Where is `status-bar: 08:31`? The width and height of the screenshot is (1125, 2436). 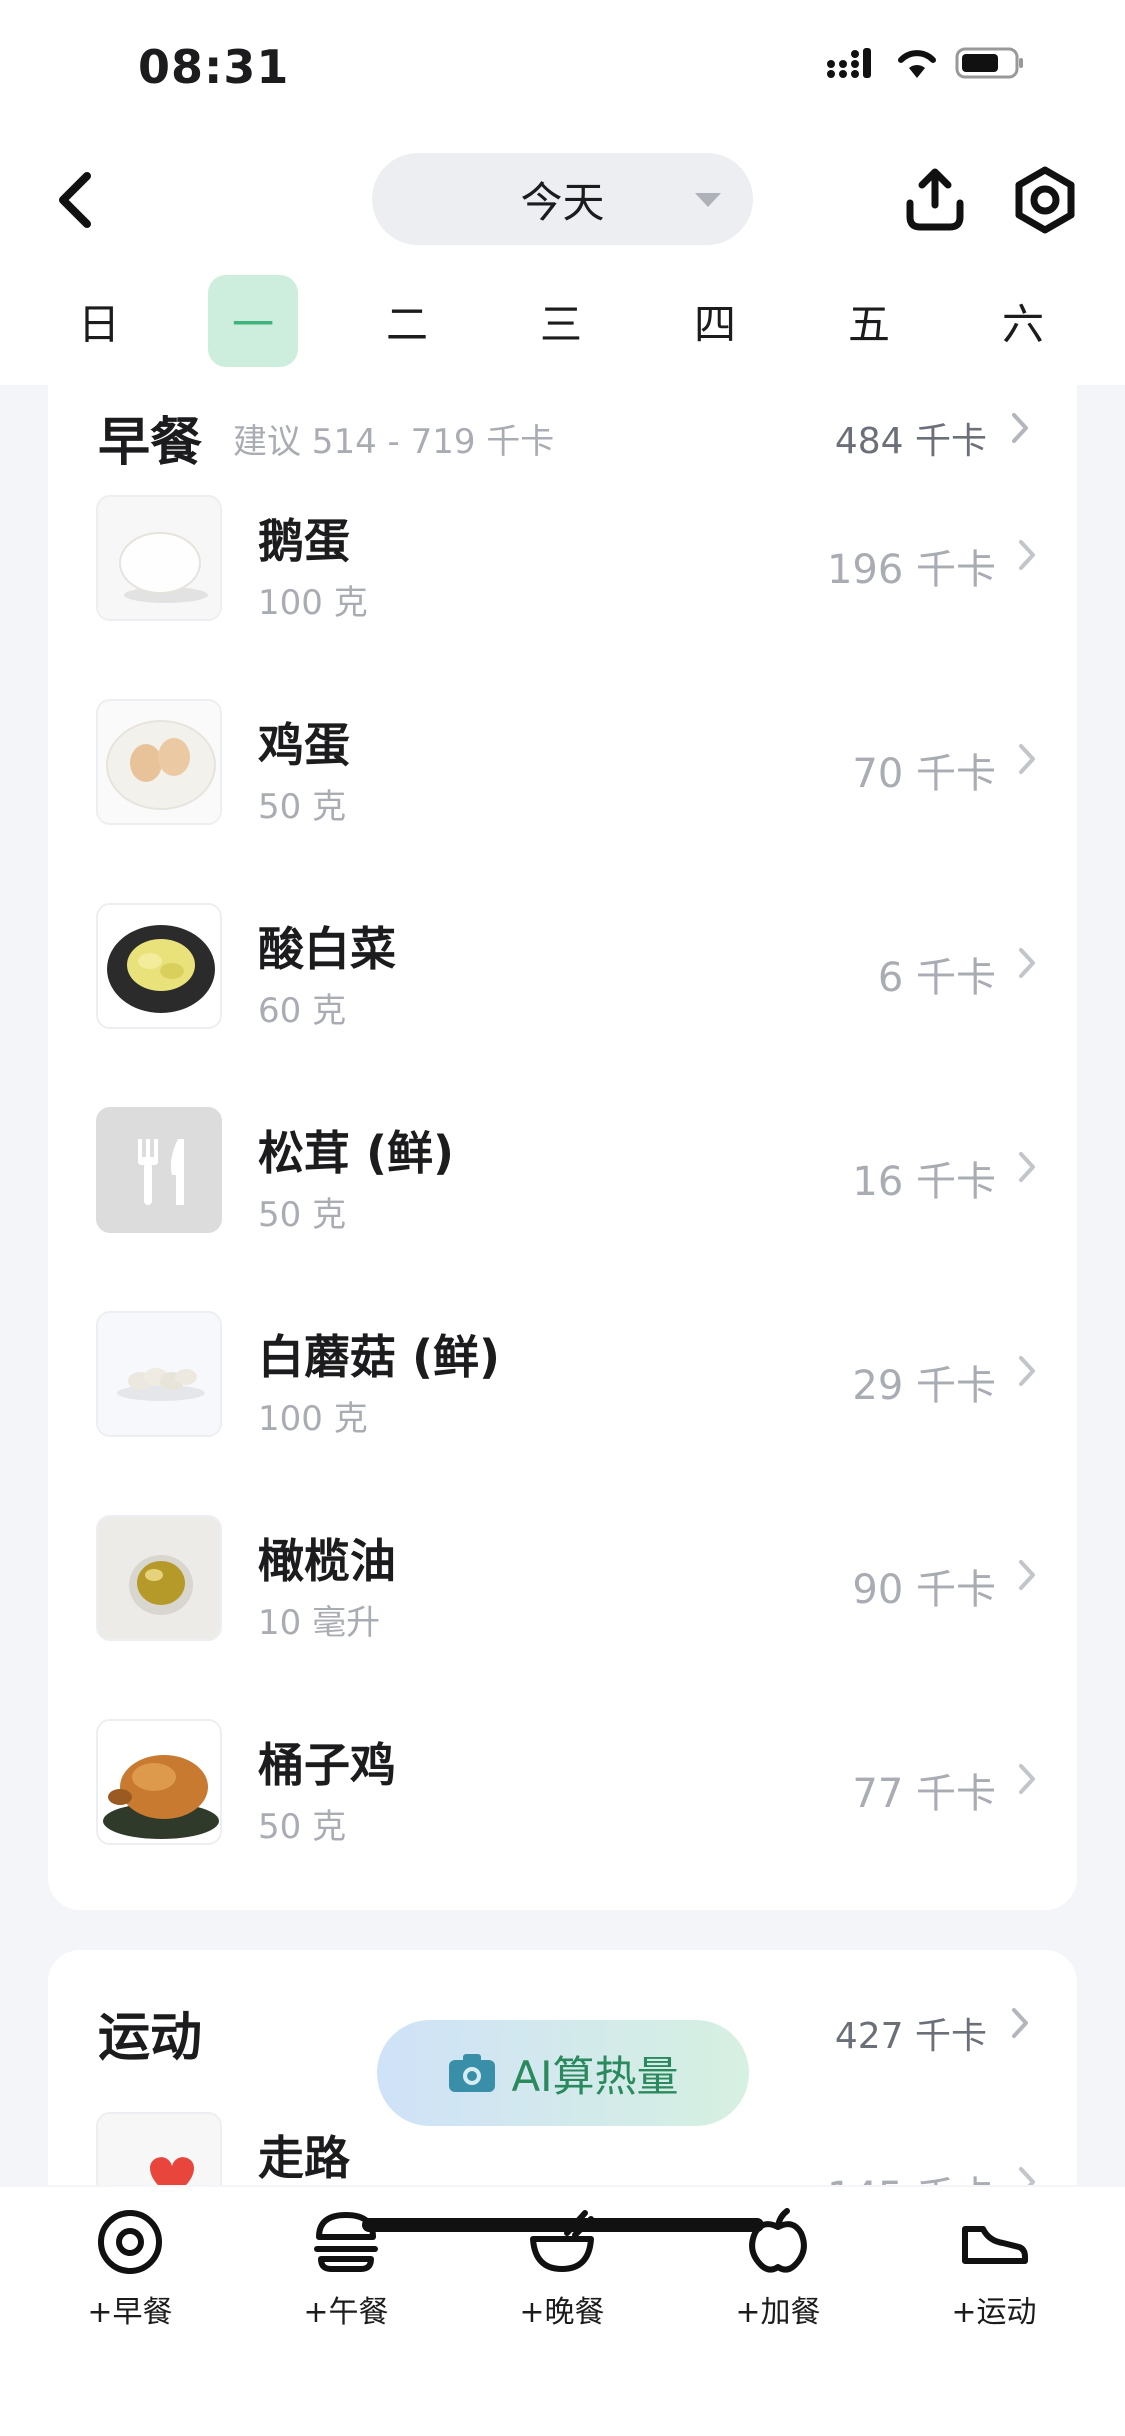
status-bar: 08:31 is located at coordinates (562, 67).